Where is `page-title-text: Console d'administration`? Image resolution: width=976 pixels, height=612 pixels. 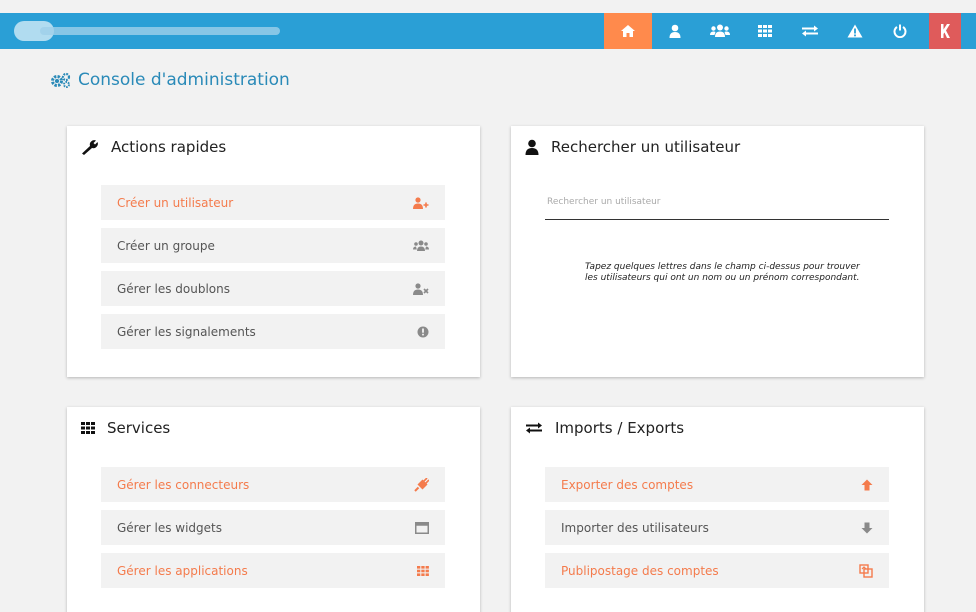 page-title-text: Console d'administration is located at coordinates (184, 80).